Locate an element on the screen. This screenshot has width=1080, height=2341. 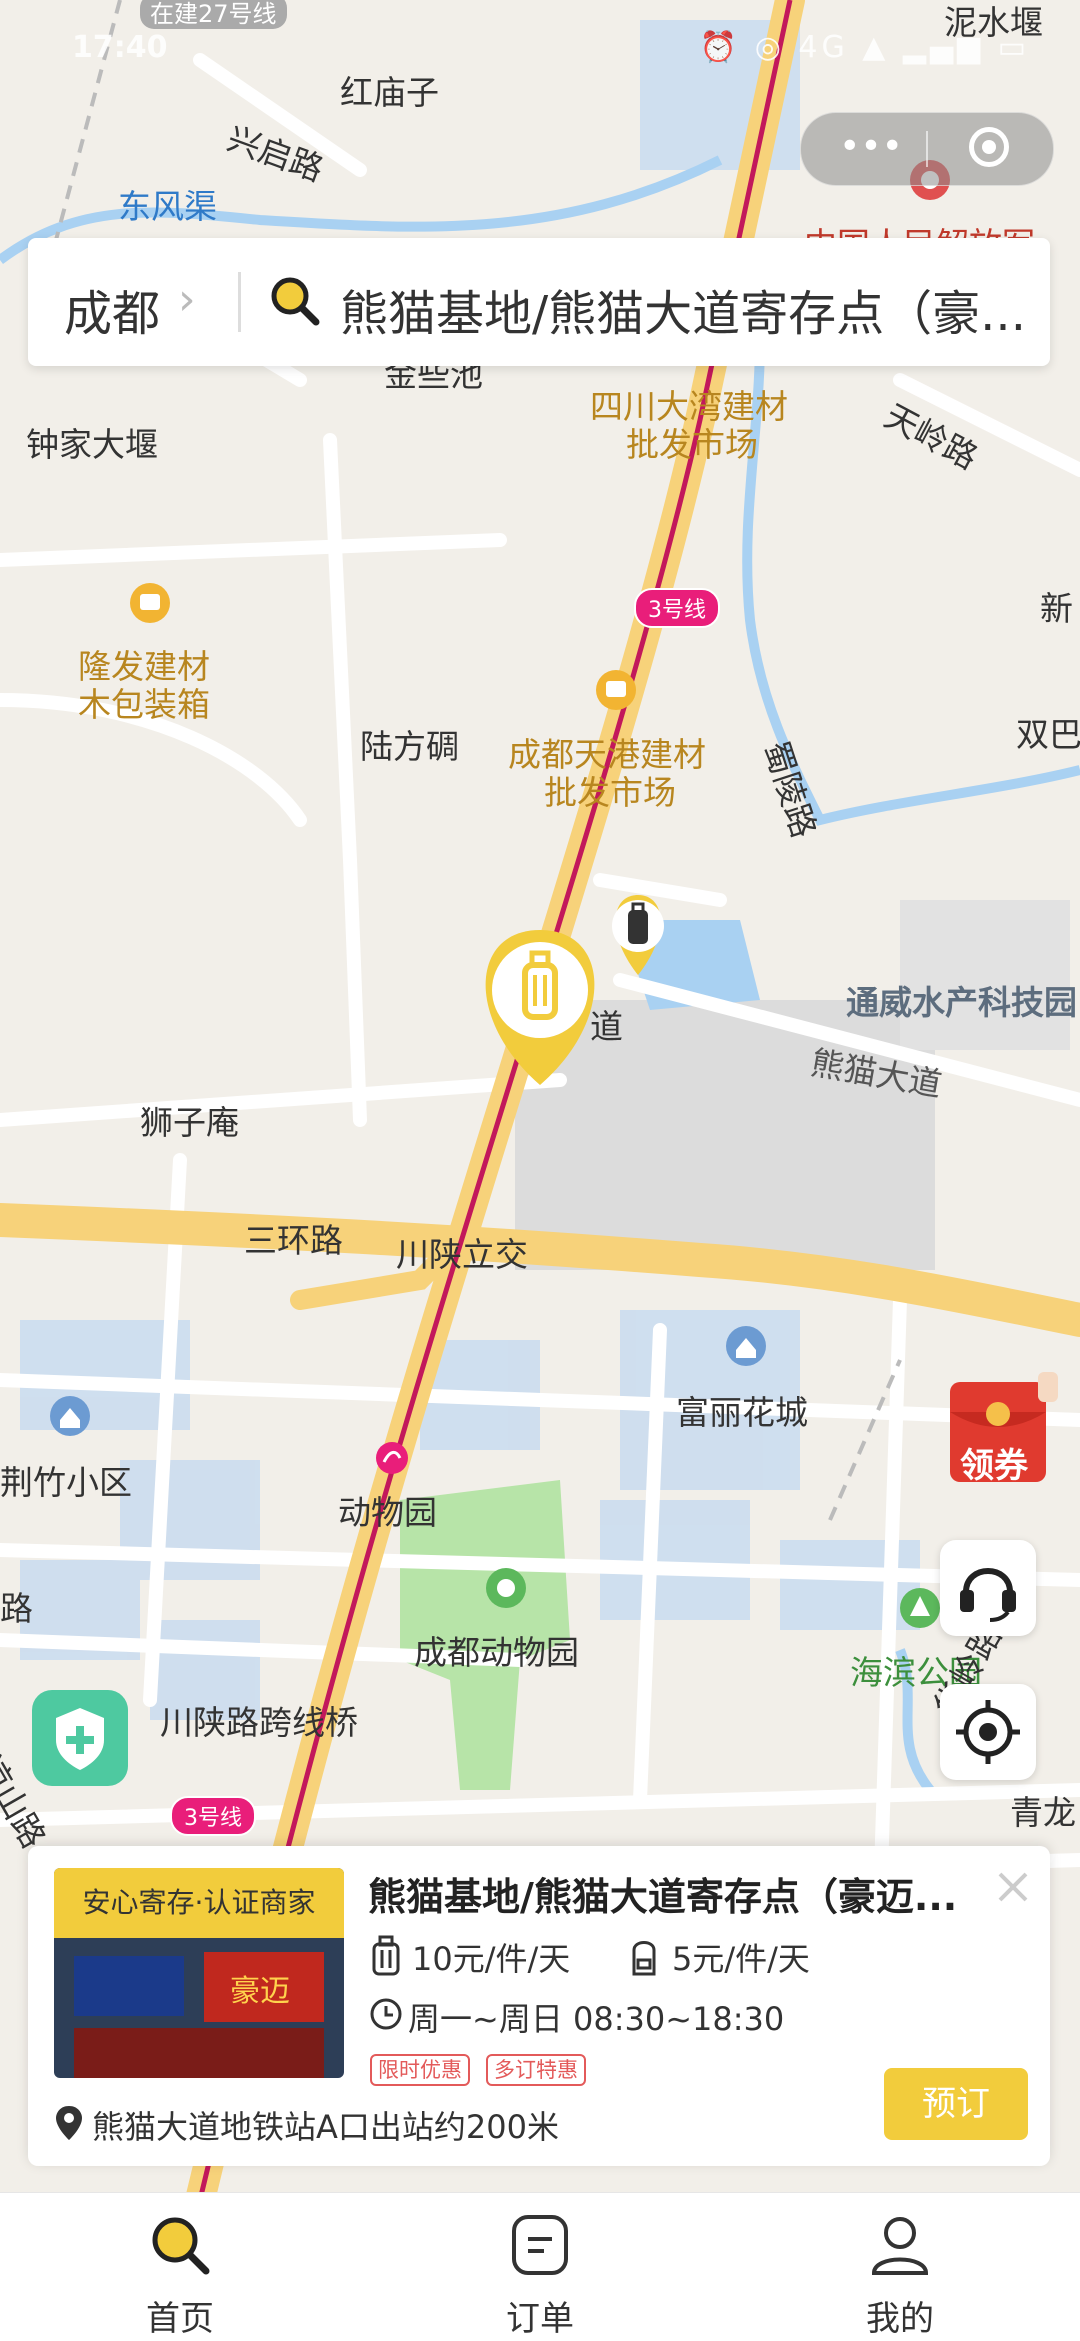
close-miniapp-button is located at coordinates (989, 147).